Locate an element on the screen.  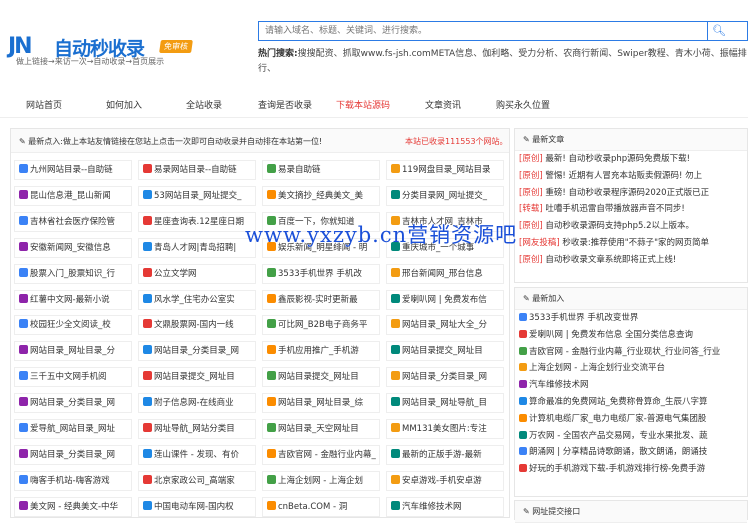
site-link-label: 中国电动车网-国内权 is located at coordinates (194, 506).